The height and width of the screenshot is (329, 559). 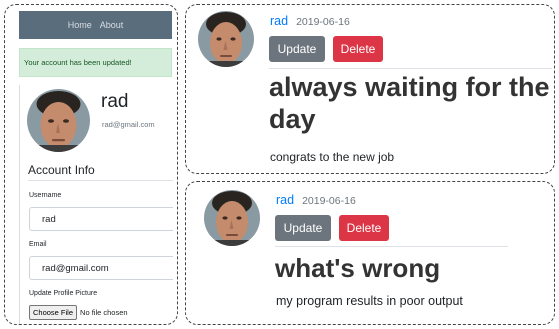 What do you see at coordinates (58, 120) in the screenshot?
I see `avatar` at bounding box center [58, 120].